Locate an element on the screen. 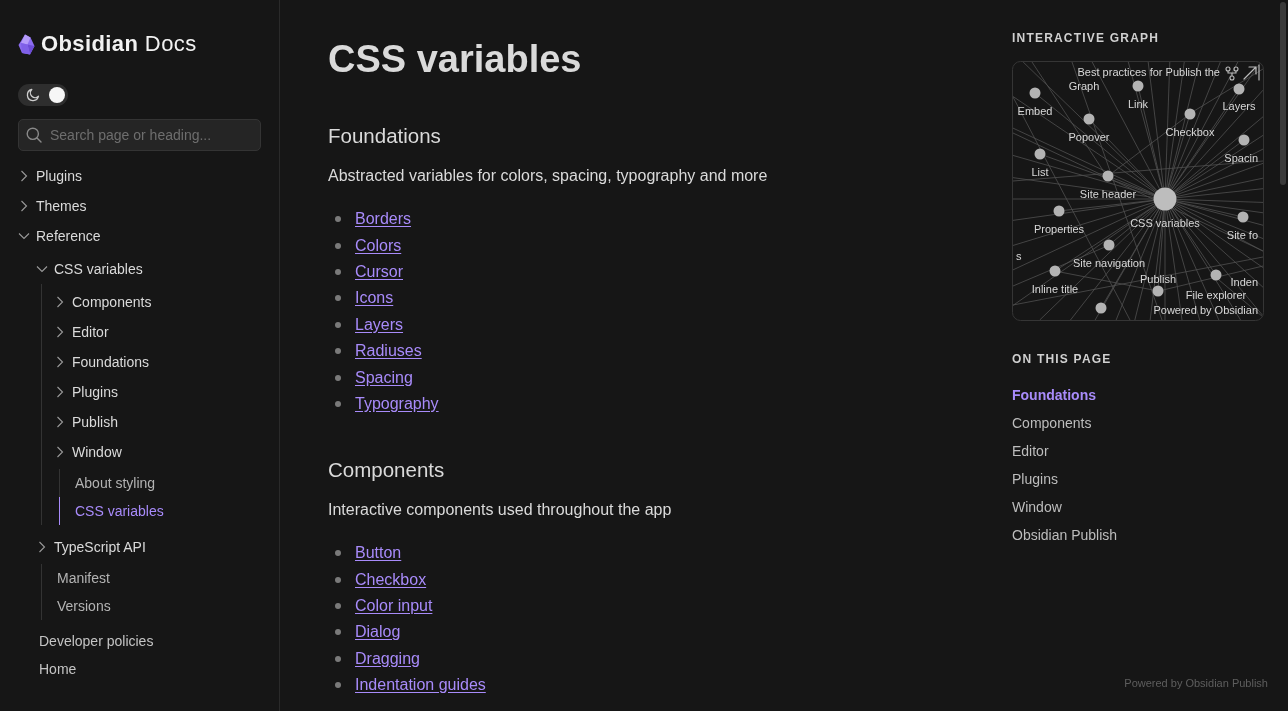 The height and width of the screenshot is (711, 1288). node-label: Link is located at coordinates (1138, 104).